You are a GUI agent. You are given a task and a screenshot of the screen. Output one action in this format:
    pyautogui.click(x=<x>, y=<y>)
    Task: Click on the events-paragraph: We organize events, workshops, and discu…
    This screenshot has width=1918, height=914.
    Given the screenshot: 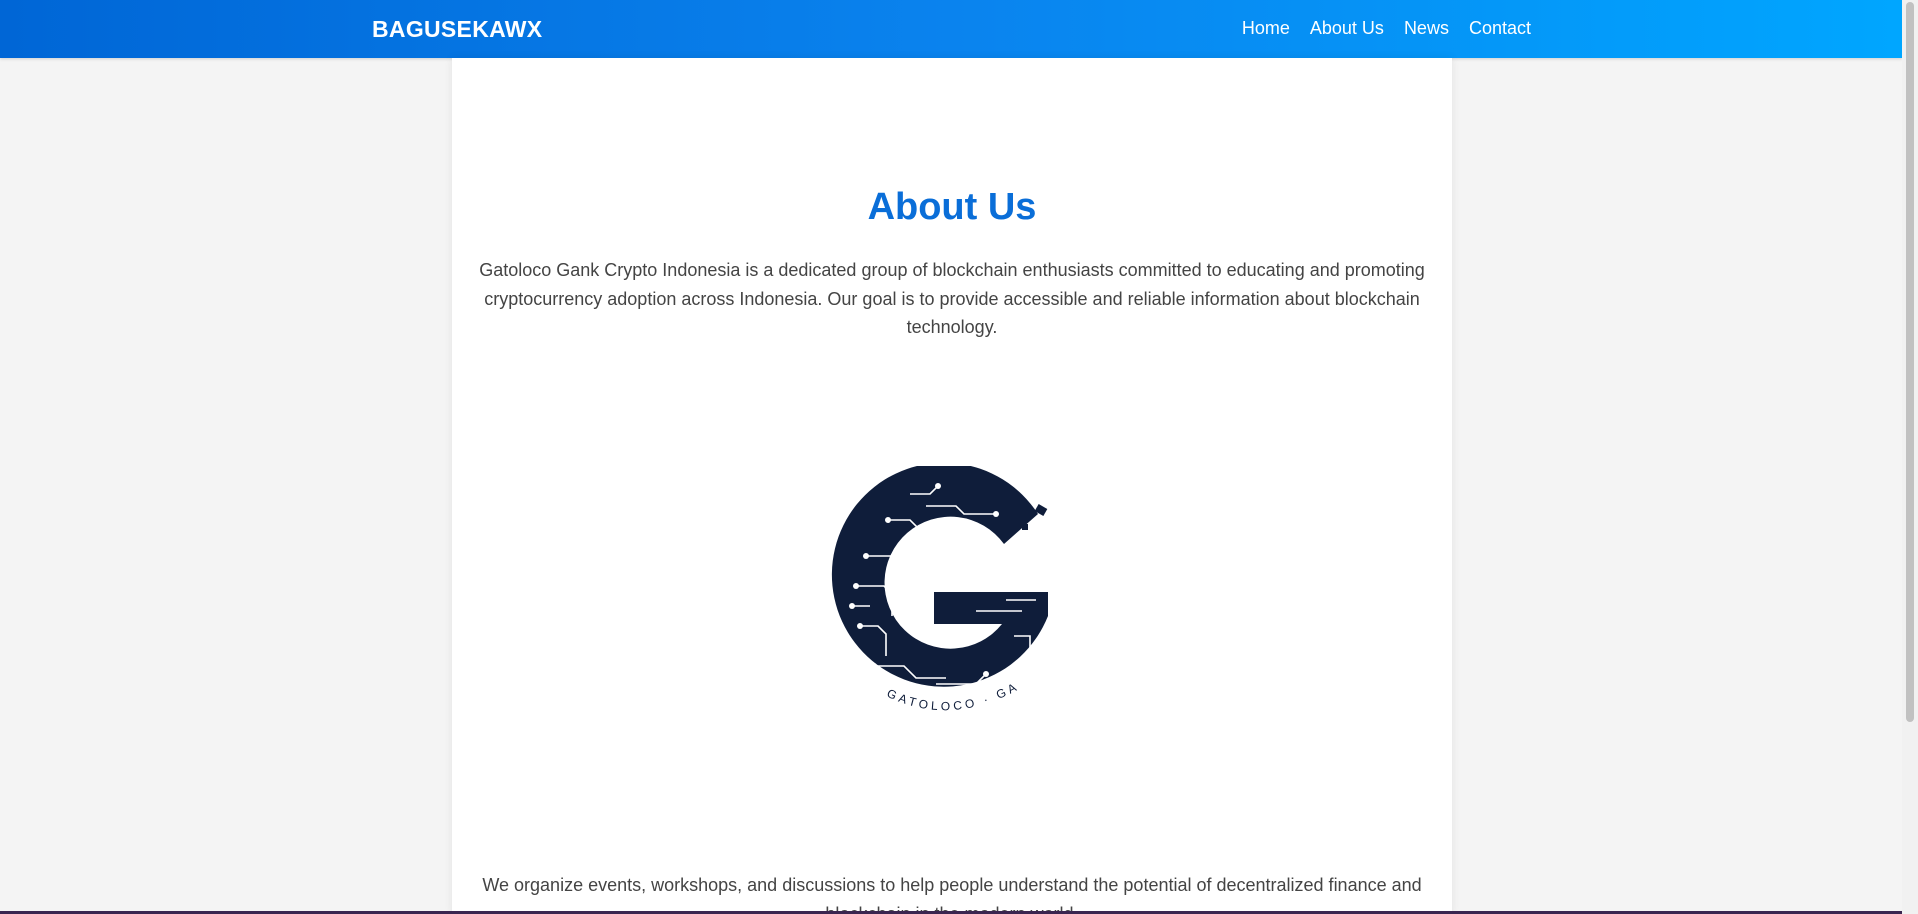 What is the action you would take?
    pyautogui.click(x=952, y=894)
    